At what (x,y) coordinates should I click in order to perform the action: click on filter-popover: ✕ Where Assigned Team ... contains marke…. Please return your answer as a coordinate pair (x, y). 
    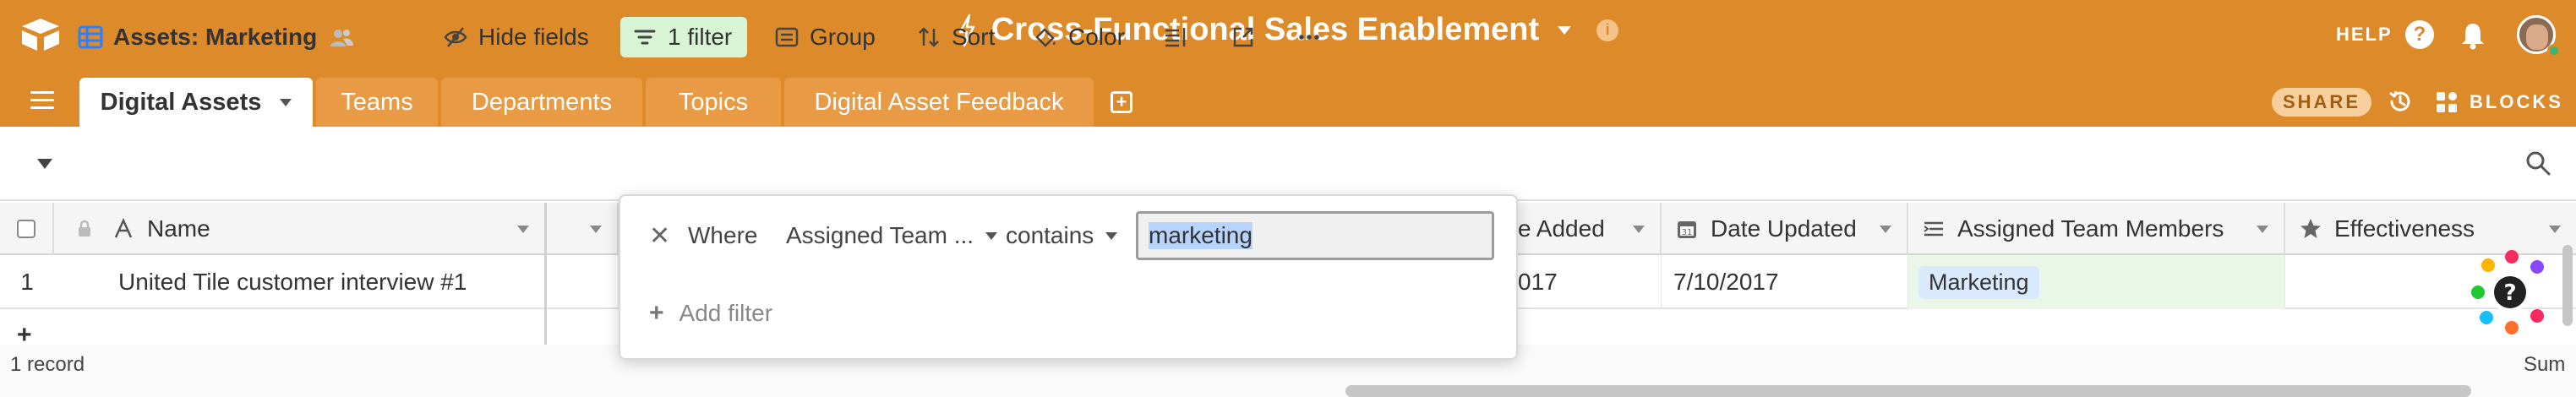
    Looking at the image, I should click on (1068, 277).